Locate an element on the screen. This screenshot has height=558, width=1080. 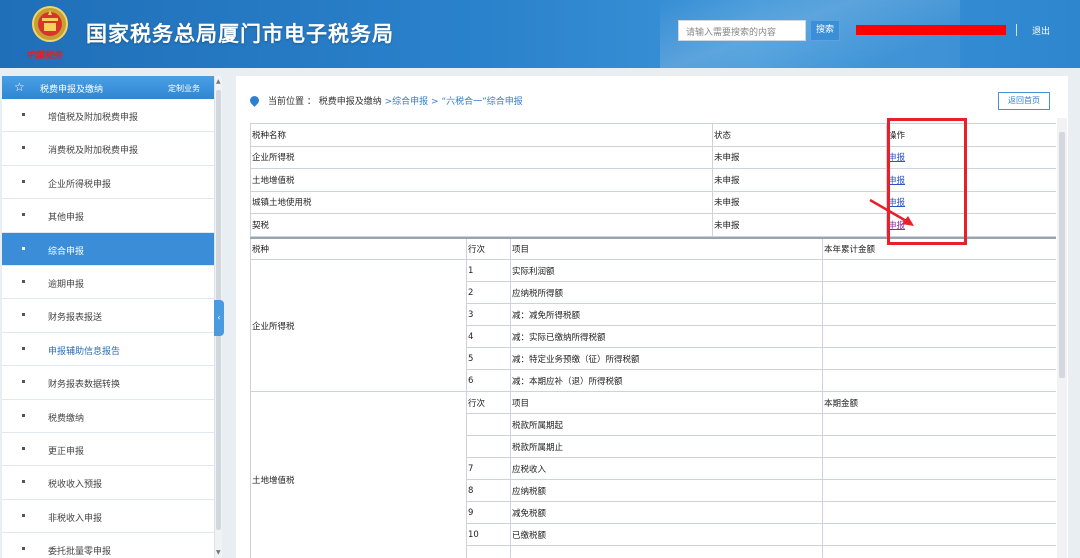
sidebar-item-label: 委托批量零申报 is located at coordinates (80, 552).